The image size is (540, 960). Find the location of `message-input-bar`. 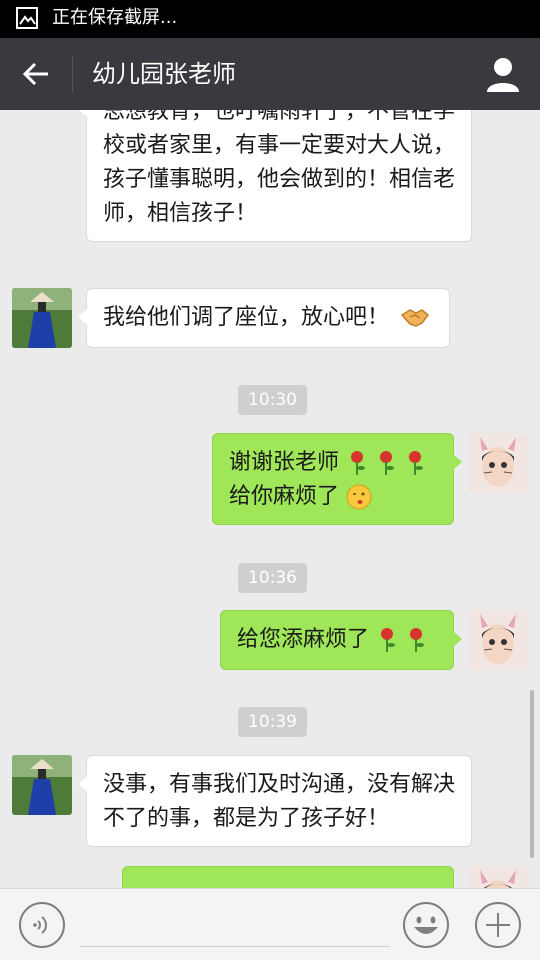

message-input-bar is located at coordinates (270, 924).